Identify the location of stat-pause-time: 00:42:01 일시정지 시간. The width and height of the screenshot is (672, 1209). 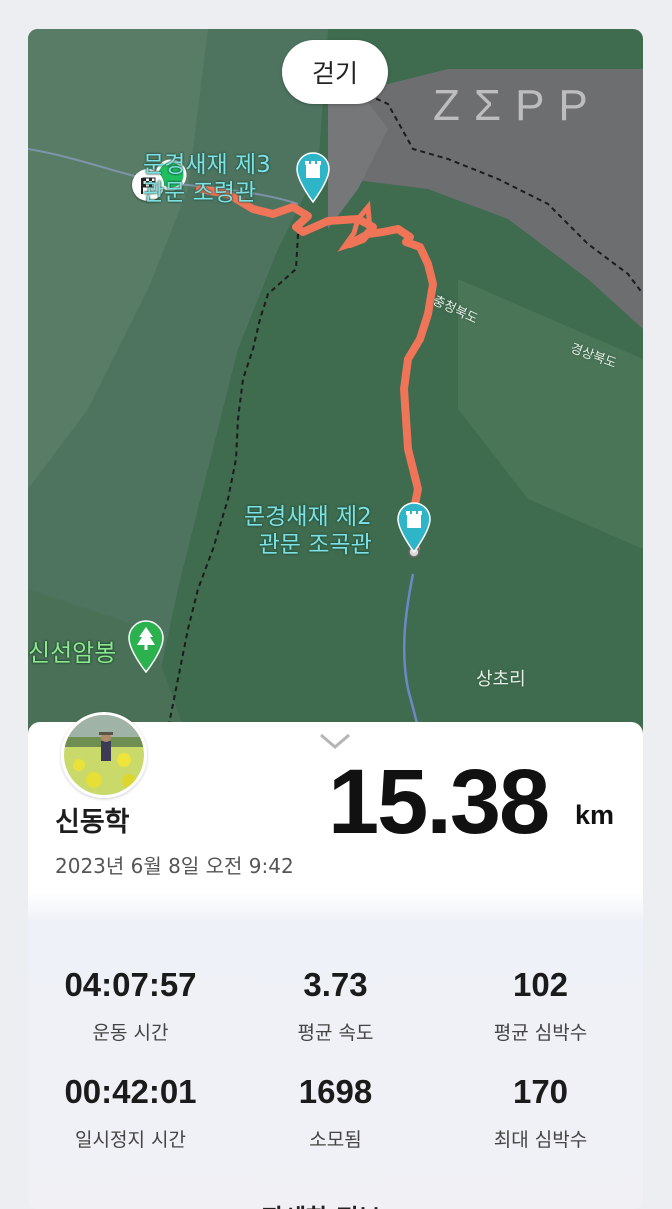
(130, 1112).